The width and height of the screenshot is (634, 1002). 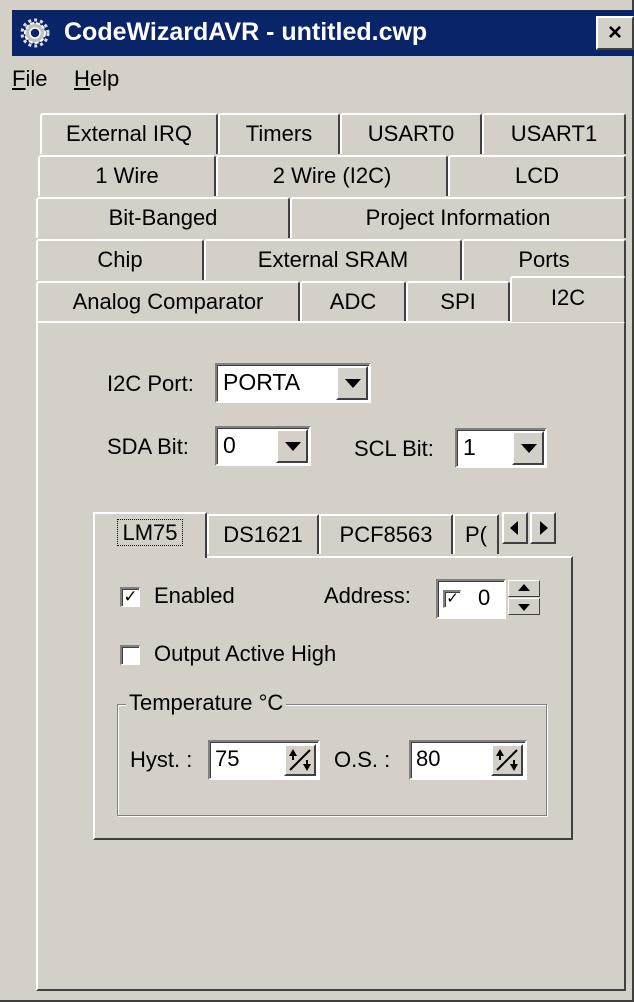 I want to click on sda-bit-label: SDA Bit:, so click(x=148, y=446).